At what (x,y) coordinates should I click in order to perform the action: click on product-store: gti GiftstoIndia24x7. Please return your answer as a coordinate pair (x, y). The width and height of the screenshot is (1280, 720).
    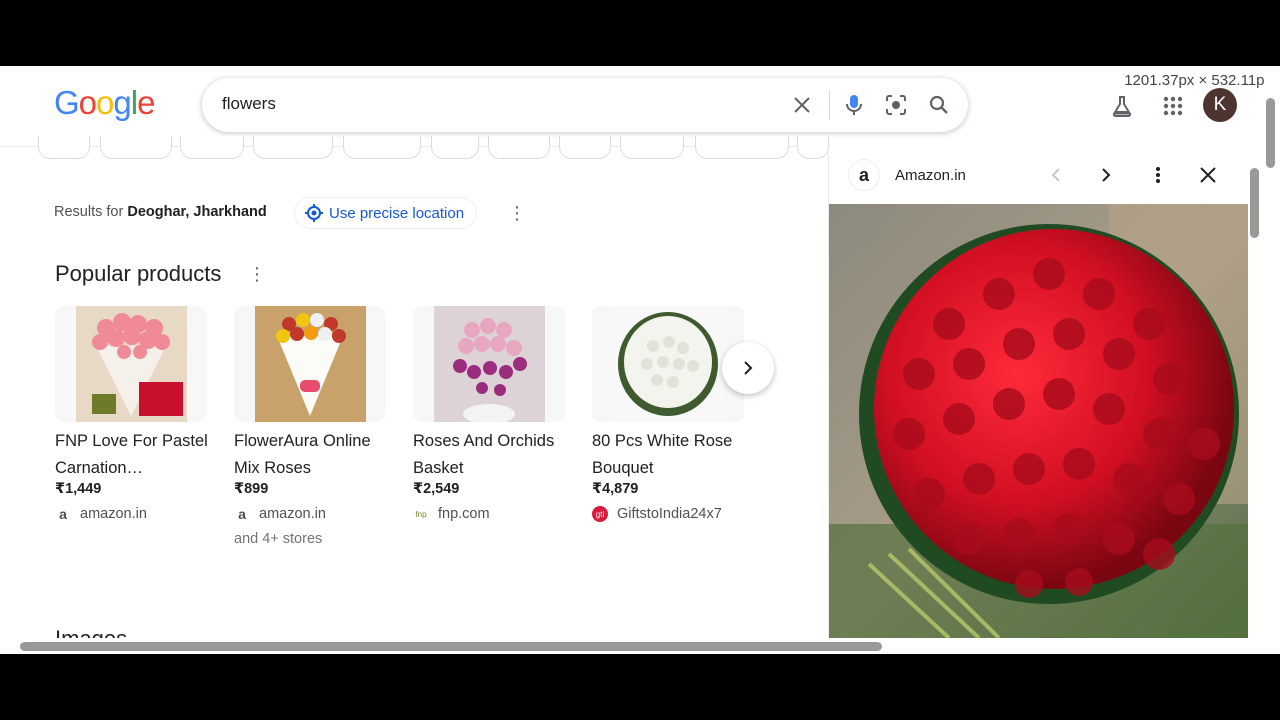
    Looking at the image, I should click on (672, 514).